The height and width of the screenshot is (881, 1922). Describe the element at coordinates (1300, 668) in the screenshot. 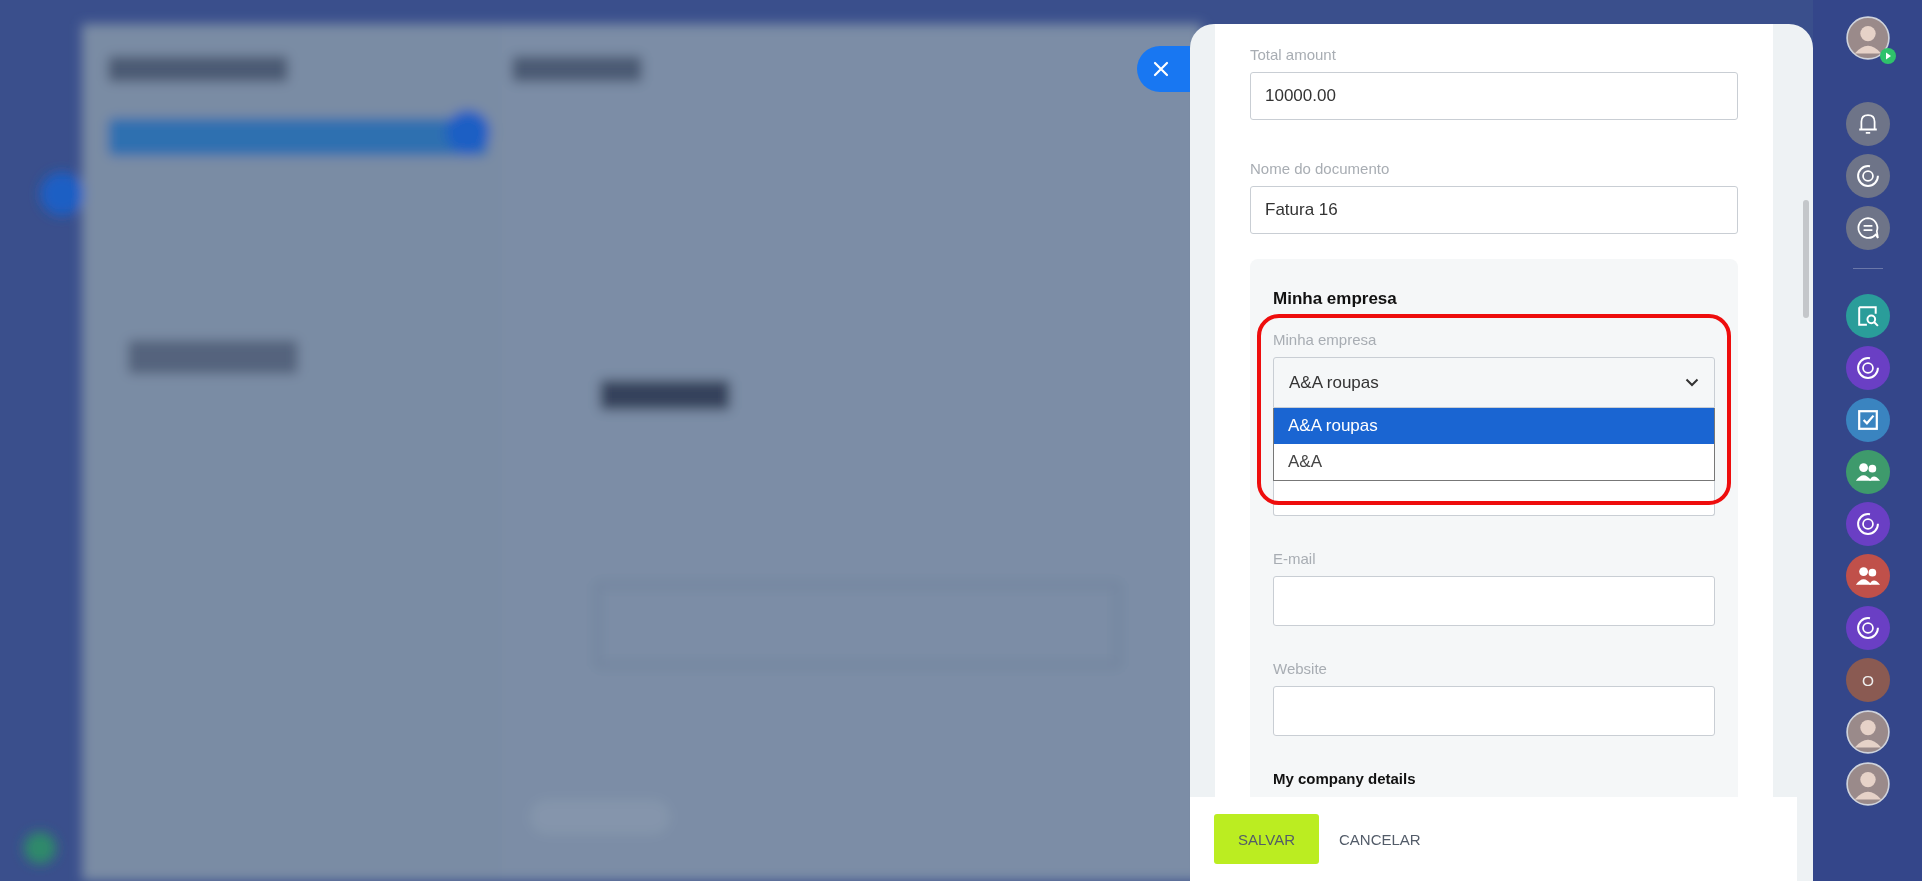

I see `field-label: Website` at that location.